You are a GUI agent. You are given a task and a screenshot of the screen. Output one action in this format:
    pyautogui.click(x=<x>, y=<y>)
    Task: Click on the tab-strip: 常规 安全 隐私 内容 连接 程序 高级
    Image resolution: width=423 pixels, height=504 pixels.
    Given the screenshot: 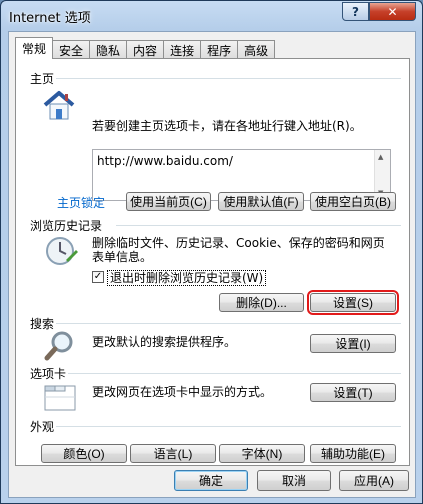 What is the action you would take?
    pyautogui.click(x=145, y=48)
    